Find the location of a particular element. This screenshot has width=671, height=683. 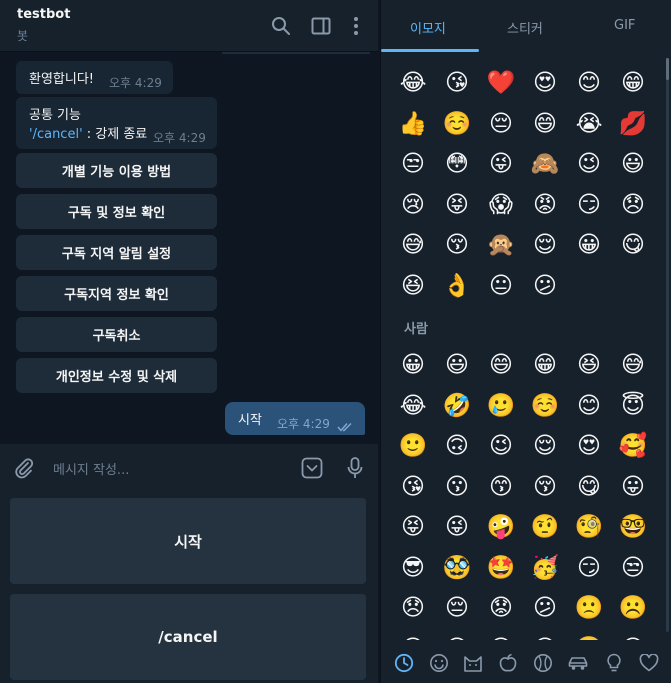

emoji-item: 😗 is located at coordinates (457, 487).